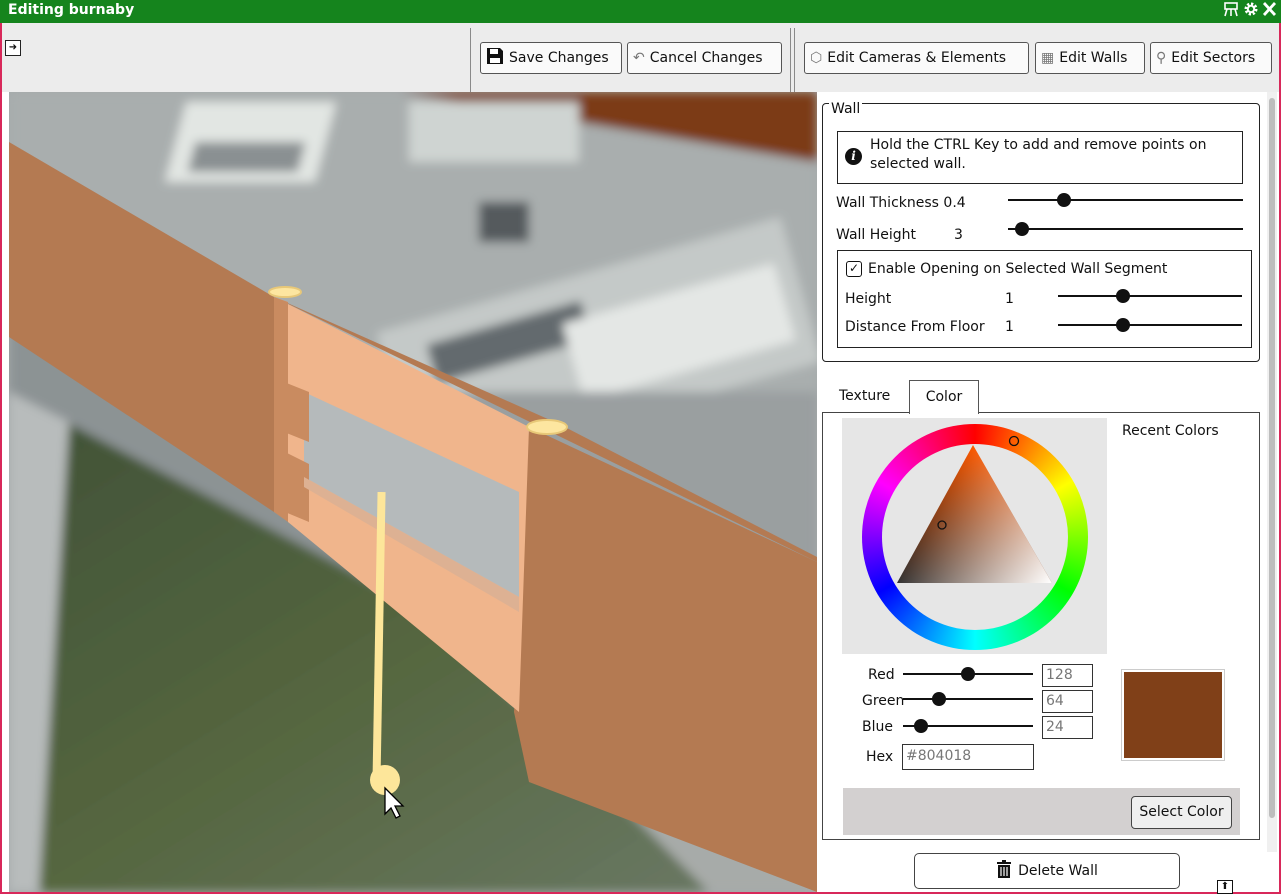  I want to click on wall-height-label: Wall Height, so click(876, 235).